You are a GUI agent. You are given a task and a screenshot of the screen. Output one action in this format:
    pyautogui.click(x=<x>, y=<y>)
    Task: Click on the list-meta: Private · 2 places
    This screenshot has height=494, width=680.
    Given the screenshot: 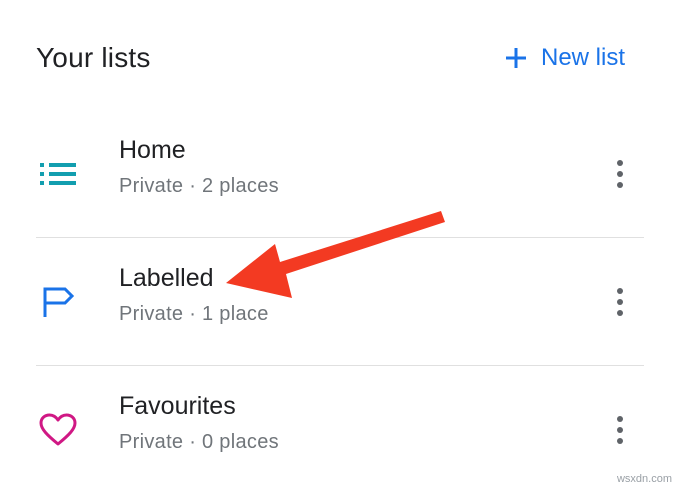 What is the action you would take?
    pyautogui.click(x=199, y=186)
    